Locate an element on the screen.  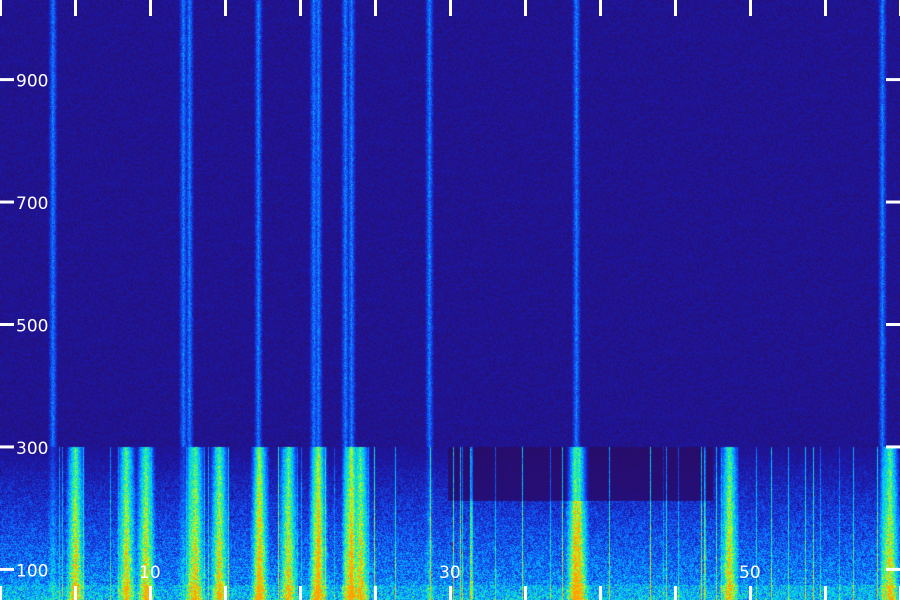
y-tick-label: 500 is located at coordinates (32, 326).